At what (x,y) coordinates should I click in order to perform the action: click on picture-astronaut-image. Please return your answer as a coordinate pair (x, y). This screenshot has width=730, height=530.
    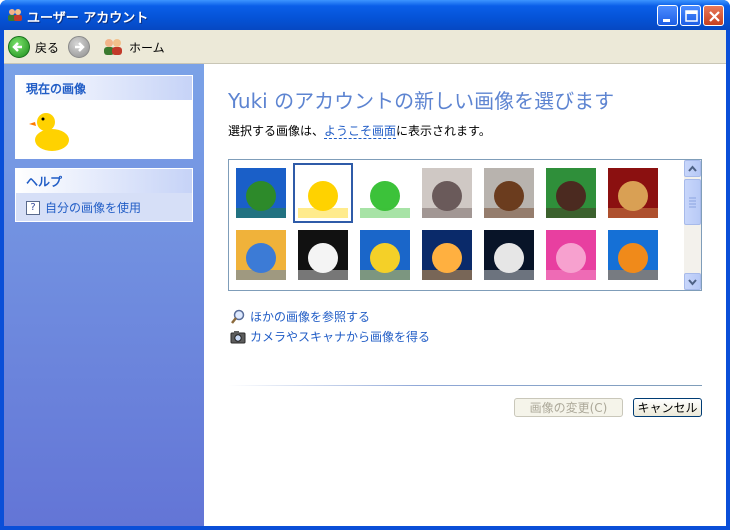
    Looking at the image, I should click on (509, 255).